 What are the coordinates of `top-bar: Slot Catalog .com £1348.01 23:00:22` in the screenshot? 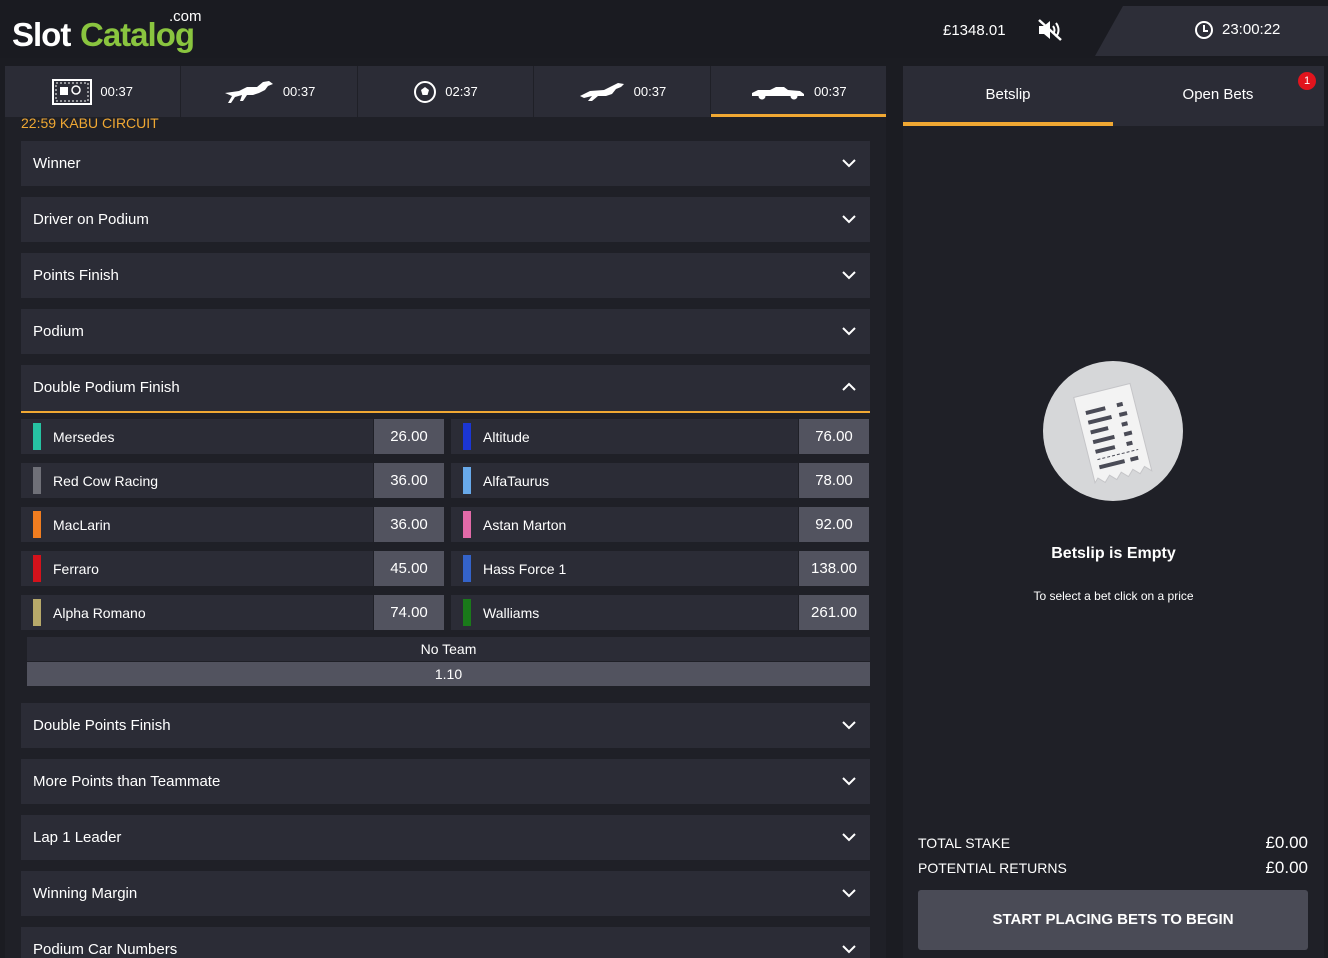 It's located at (664, 29).